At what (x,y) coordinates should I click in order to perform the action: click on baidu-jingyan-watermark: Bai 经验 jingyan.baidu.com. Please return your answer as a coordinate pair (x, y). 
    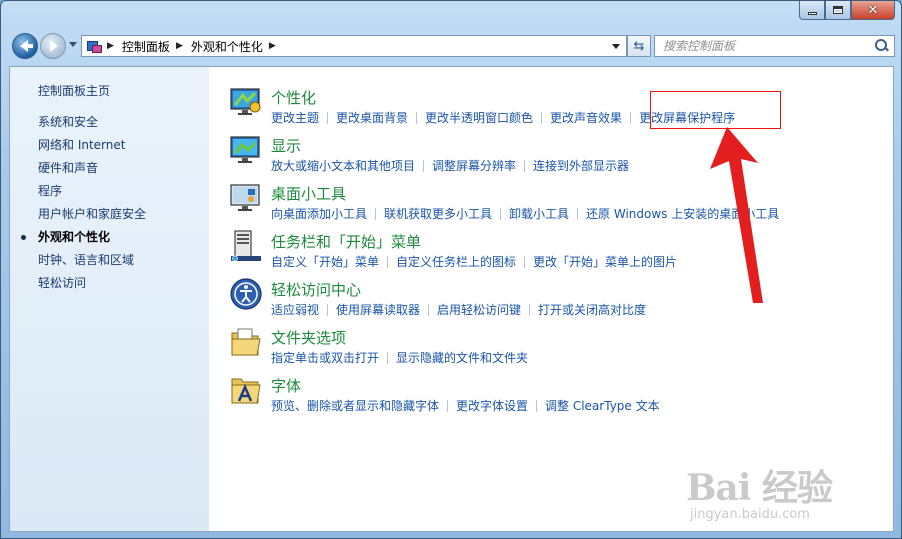
    Looking at the image, I should click on (759, 490).